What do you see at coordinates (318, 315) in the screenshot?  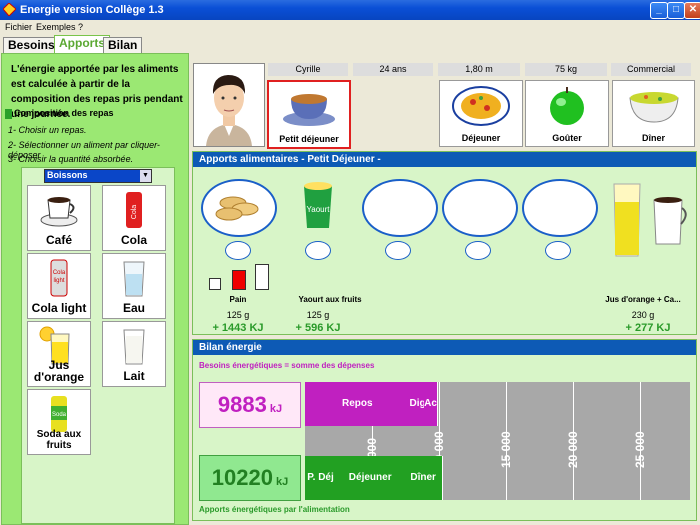 I see `food-qty-yaourt: 125 g` at bounding box center [318, 315].